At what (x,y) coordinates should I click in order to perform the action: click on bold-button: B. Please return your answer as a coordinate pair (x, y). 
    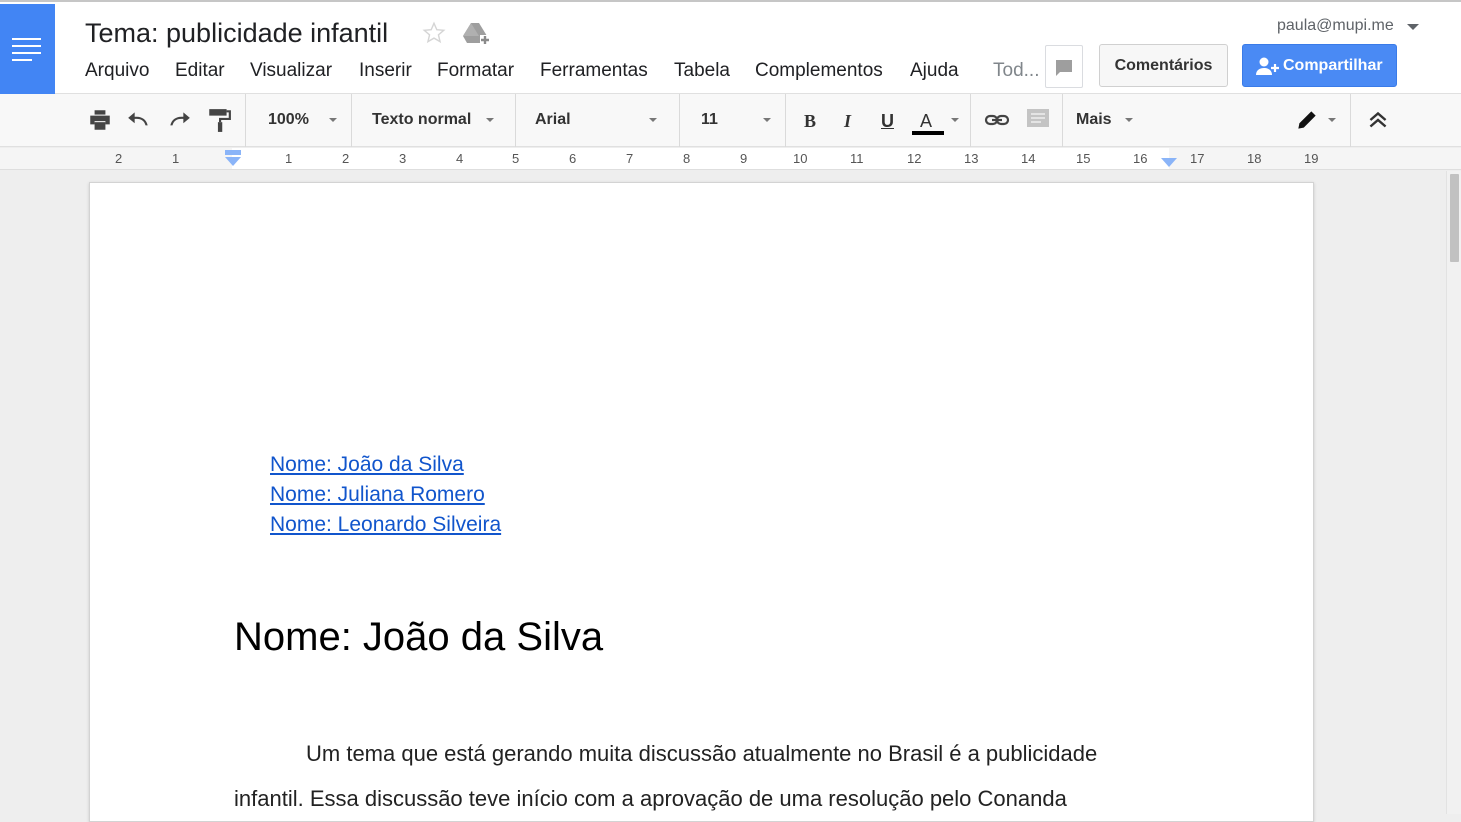
    Looking at the image, I should click on (810, 121).